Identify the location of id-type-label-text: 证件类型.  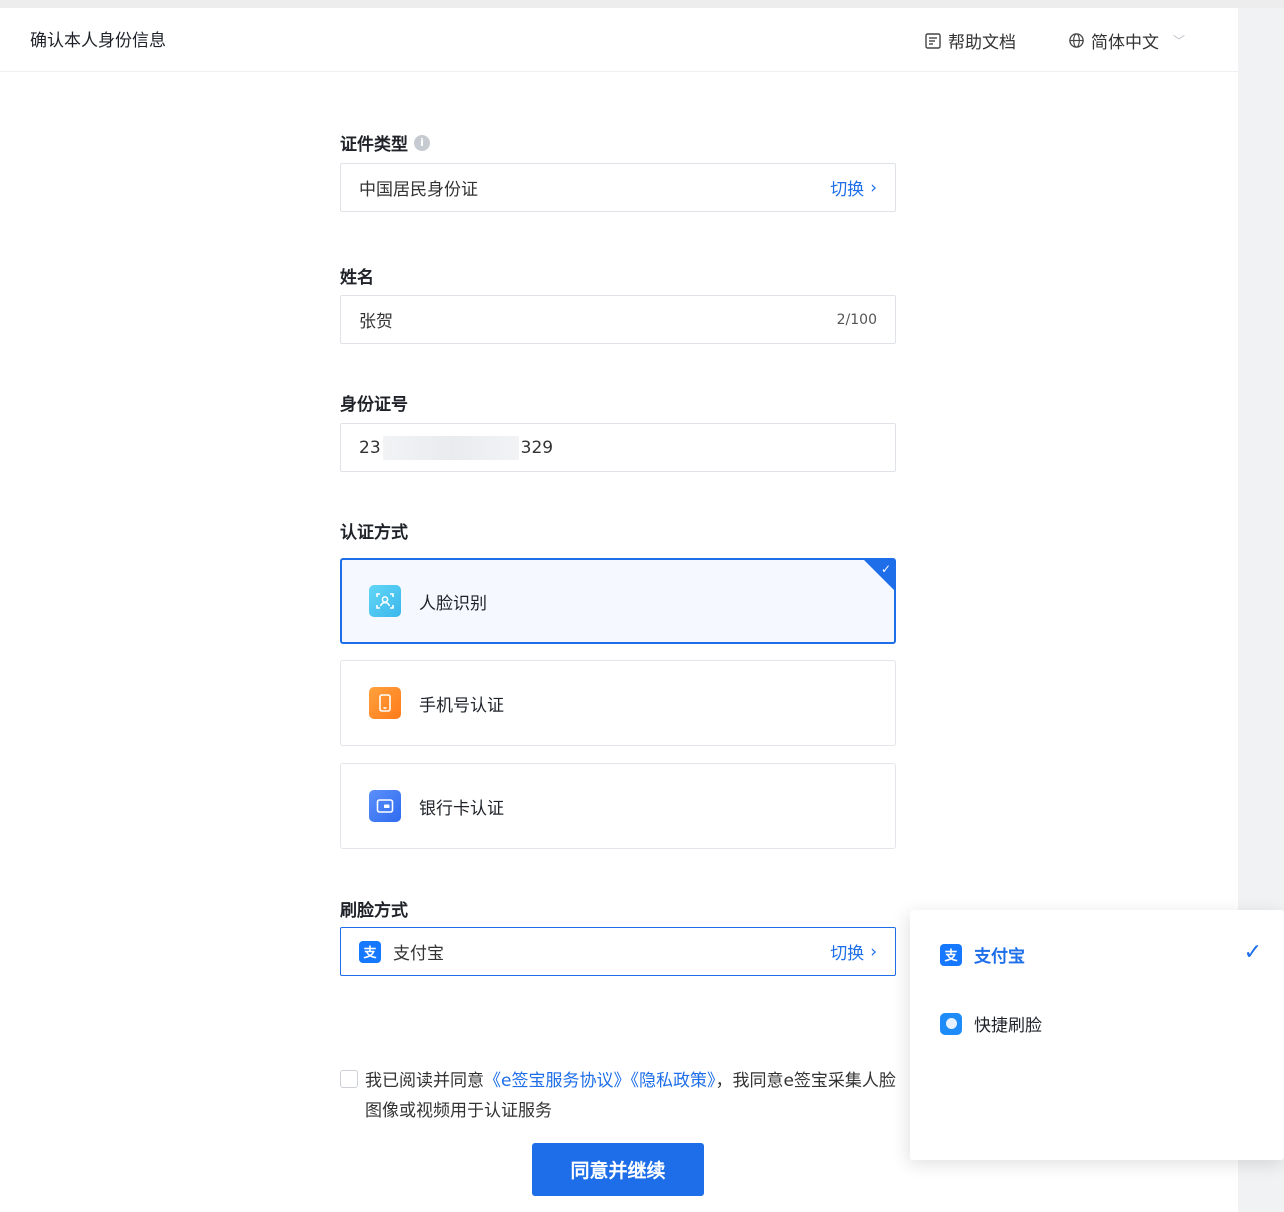
(374, 145).